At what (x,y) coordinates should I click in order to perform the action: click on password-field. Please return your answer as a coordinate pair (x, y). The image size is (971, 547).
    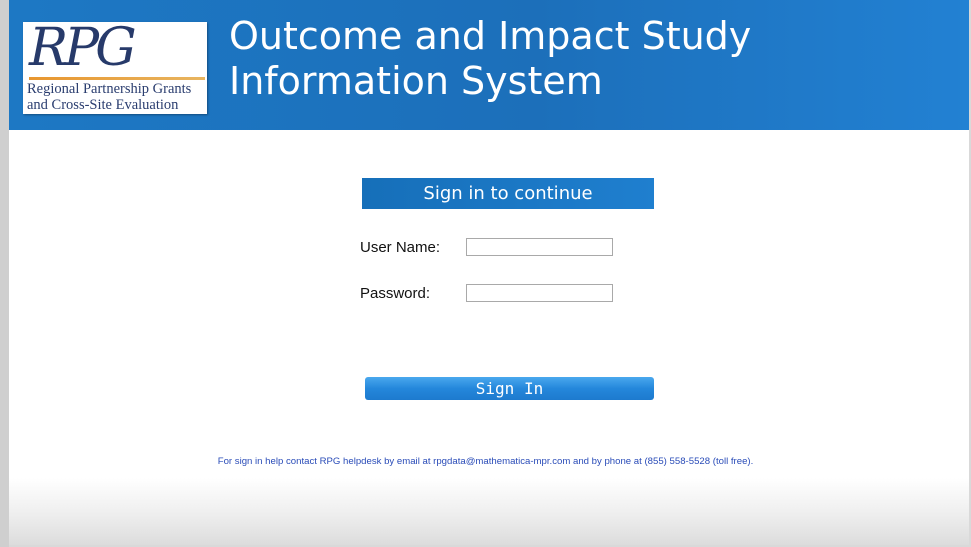
    Looking at the image, I should click on (539, 293).